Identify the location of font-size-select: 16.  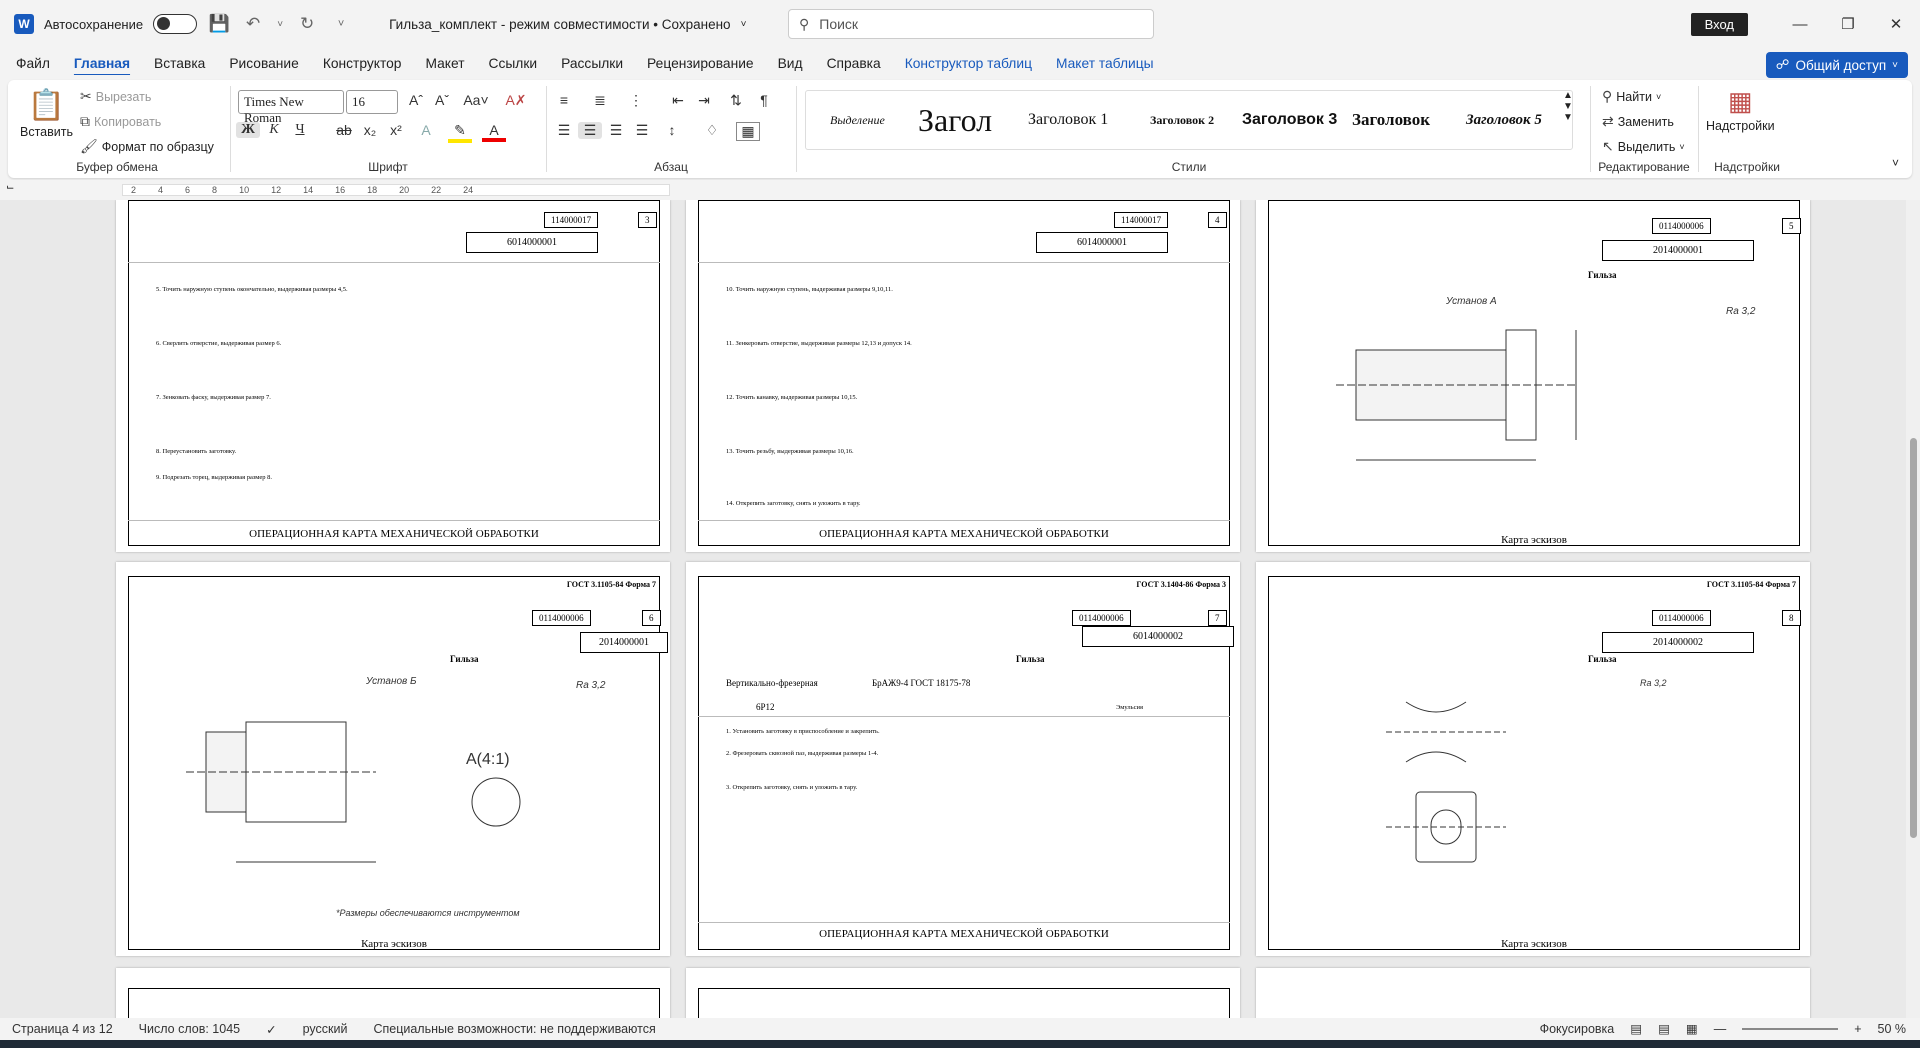
(372, 102).